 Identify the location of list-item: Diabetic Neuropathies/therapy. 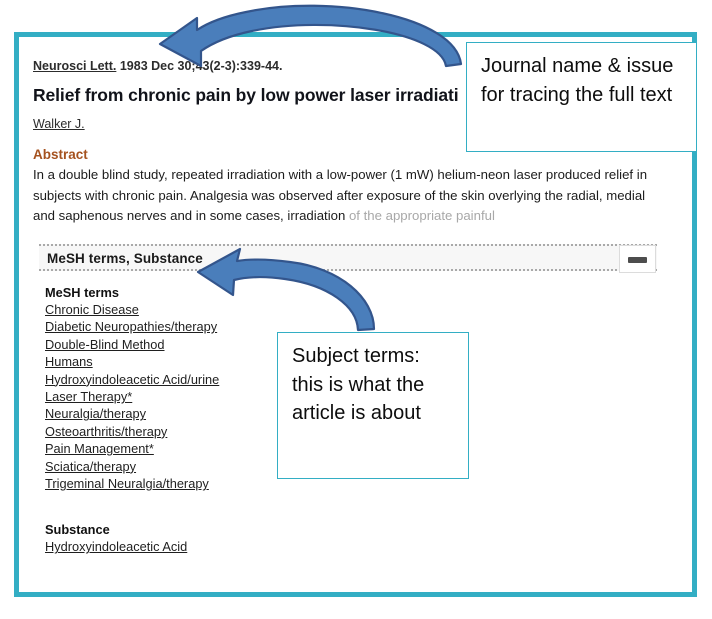
(131, 326).